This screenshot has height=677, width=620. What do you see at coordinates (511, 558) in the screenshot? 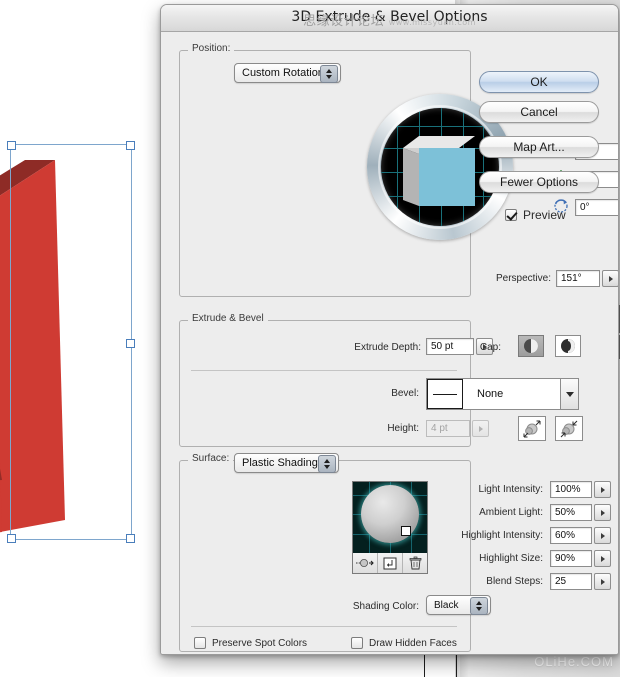
I see `highlight-size-label: Highlight Size:` at bounding box center [511, 558].